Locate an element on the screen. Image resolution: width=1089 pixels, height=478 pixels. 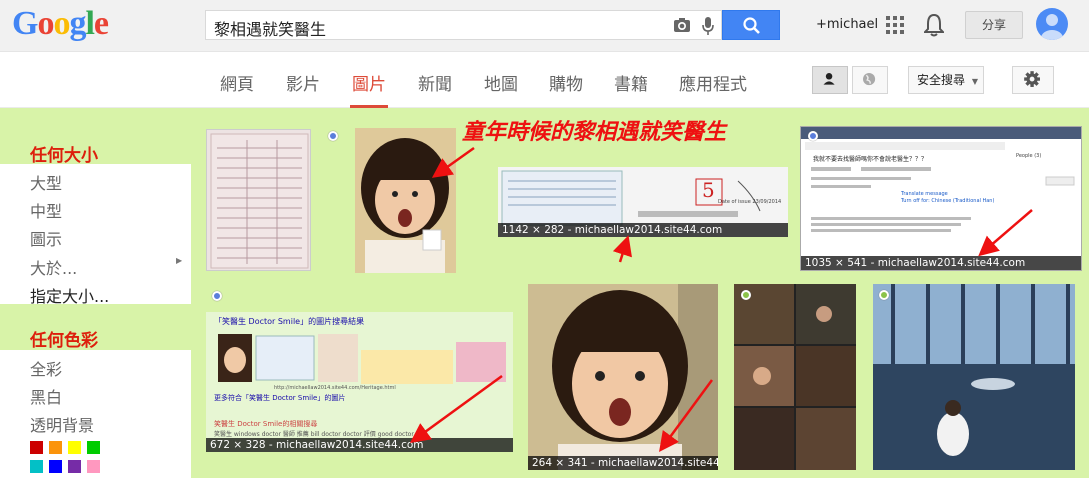
image-size-label: 1142 × 282 - michaellaw2014.site44.com is located at coordinates (643, 230).